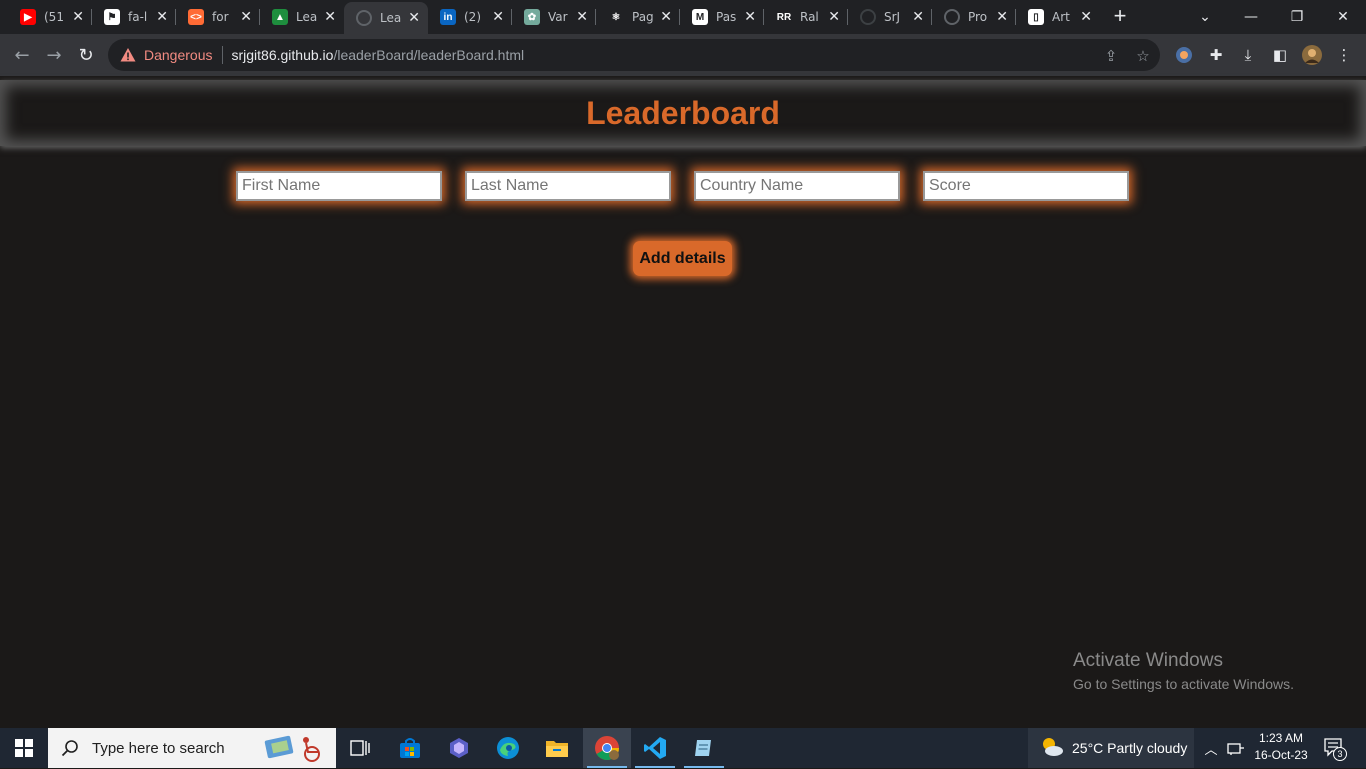 Image resolution: width=1366 pixels, height=769 pixels. What do you see at coordinates (1130, 748) in the screenshot?
I see `weather-text: 25°C Partly cloudy` at bounding box center [1130, 748].